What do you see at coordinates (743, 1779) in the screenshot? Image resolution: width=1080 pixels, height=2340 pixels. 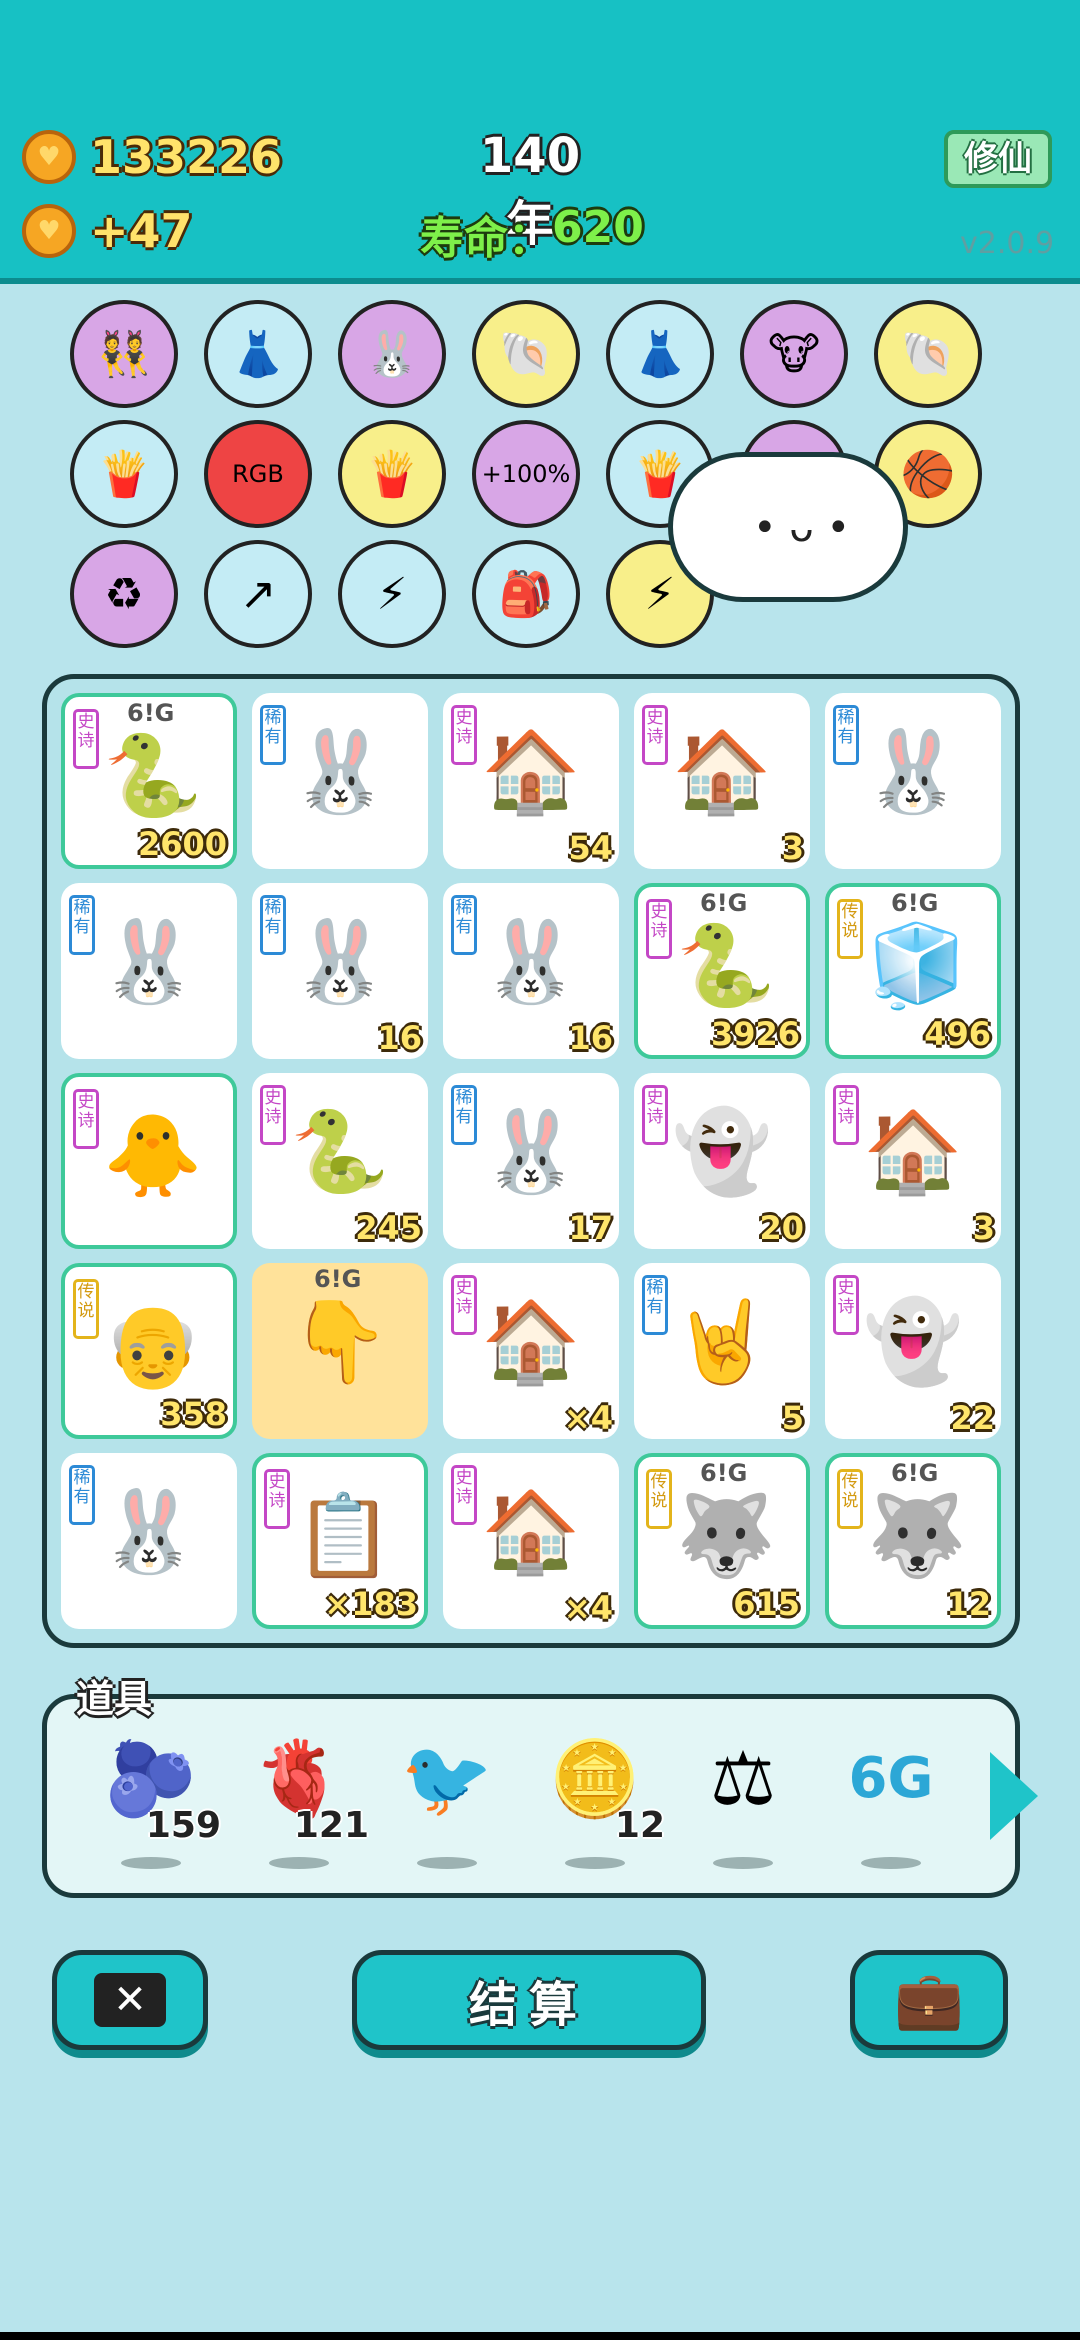 I see `frame-icon: ⚖` at bounding box center [743, 1779].